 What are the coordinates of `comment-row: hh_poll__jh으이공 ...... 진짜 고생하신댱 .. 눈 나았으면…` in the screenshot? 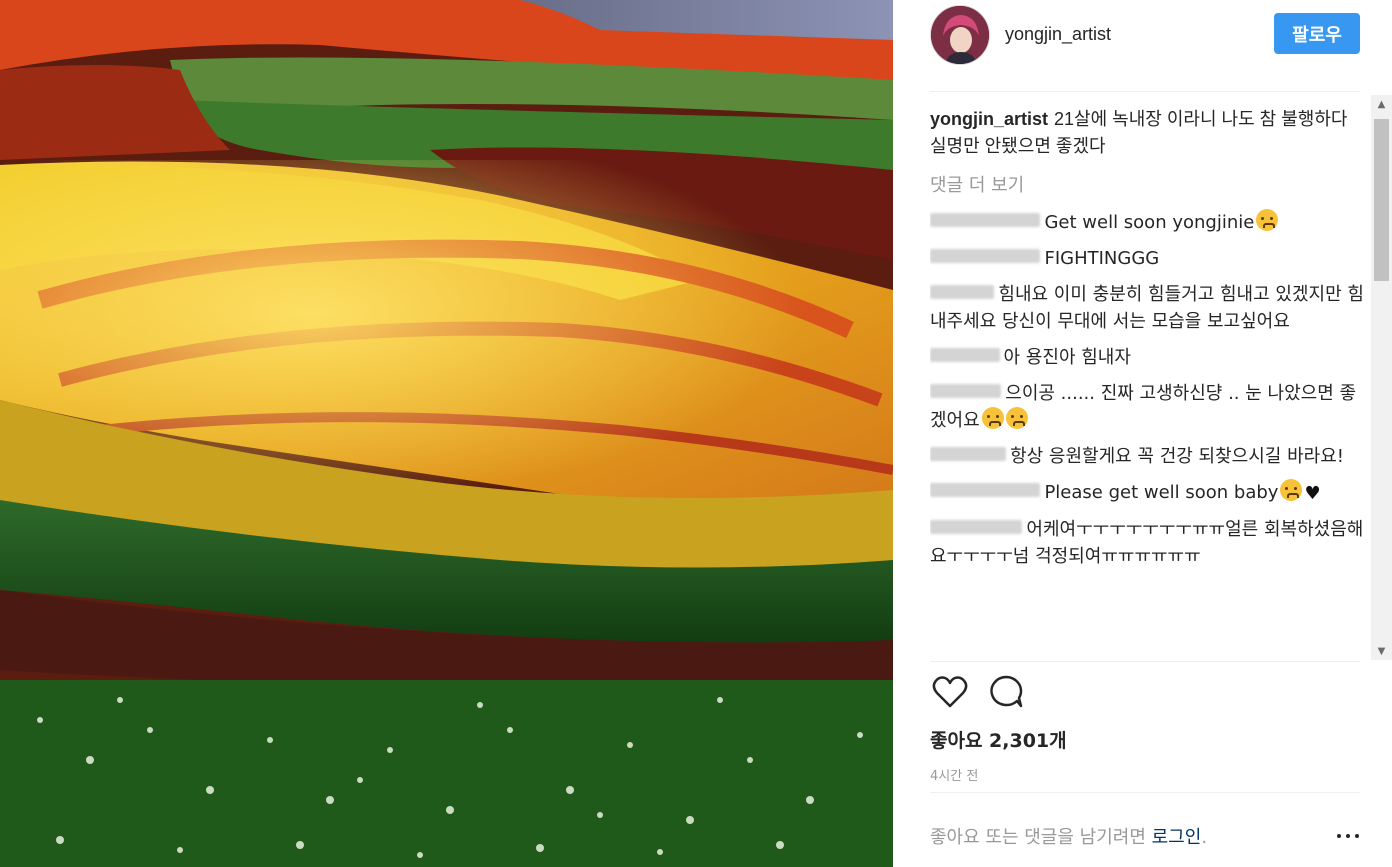 It's located at (1149, 407).